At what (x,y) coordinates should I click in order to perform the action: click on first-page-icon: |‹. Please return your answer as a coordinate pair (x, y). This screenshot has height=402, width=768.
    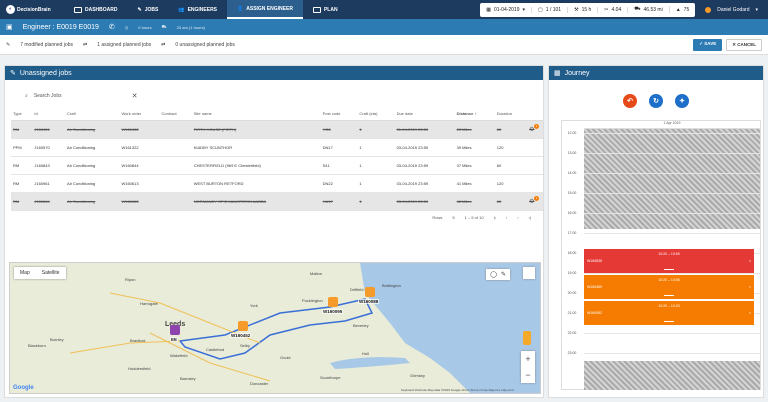
    Looking at the image, I should click on (495, 217).